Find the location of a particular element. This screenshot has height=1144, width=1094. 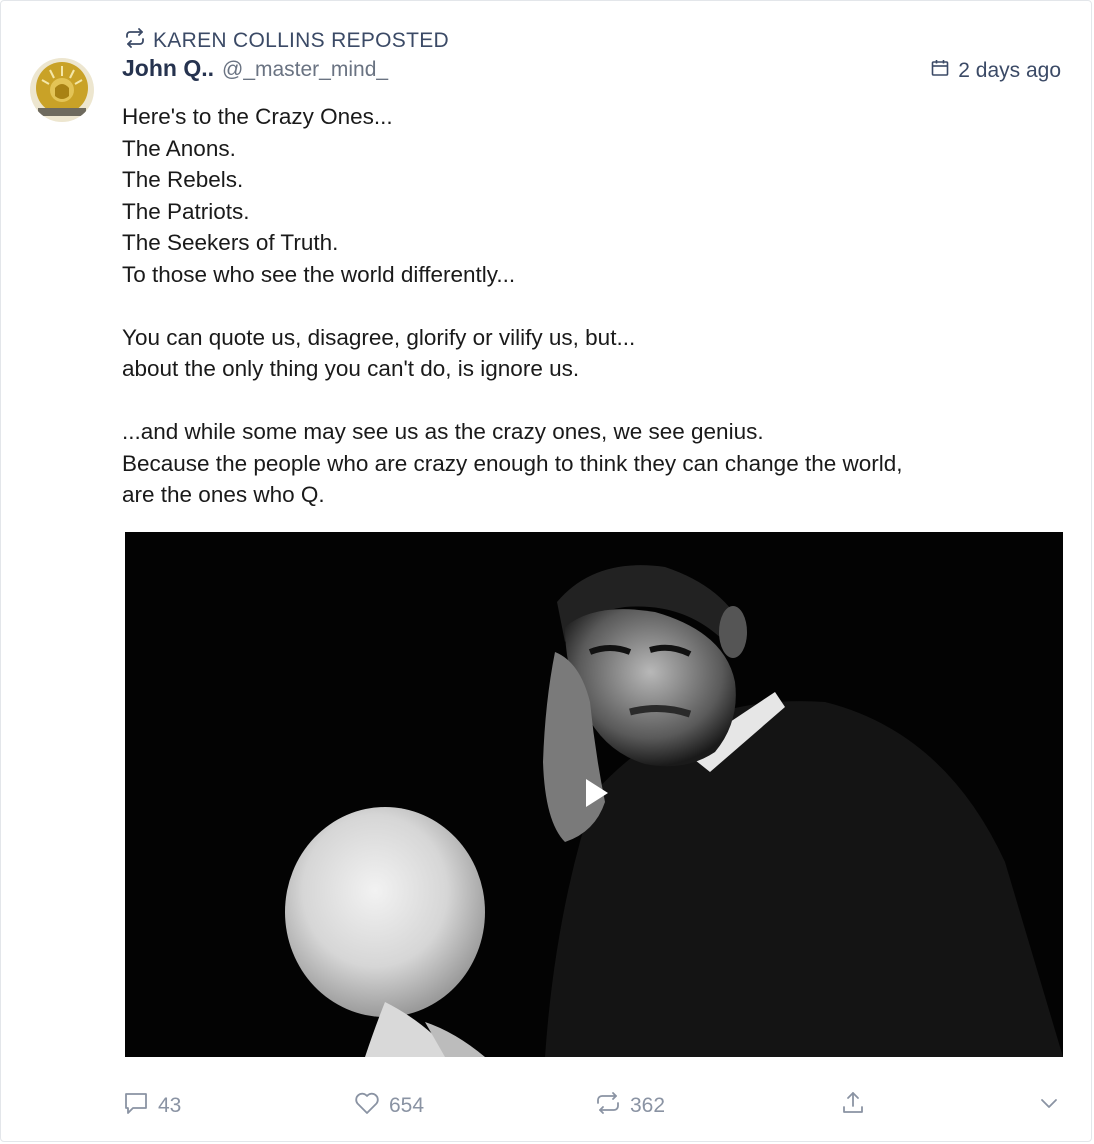

share-icon is located at coordinates (853, 1106).